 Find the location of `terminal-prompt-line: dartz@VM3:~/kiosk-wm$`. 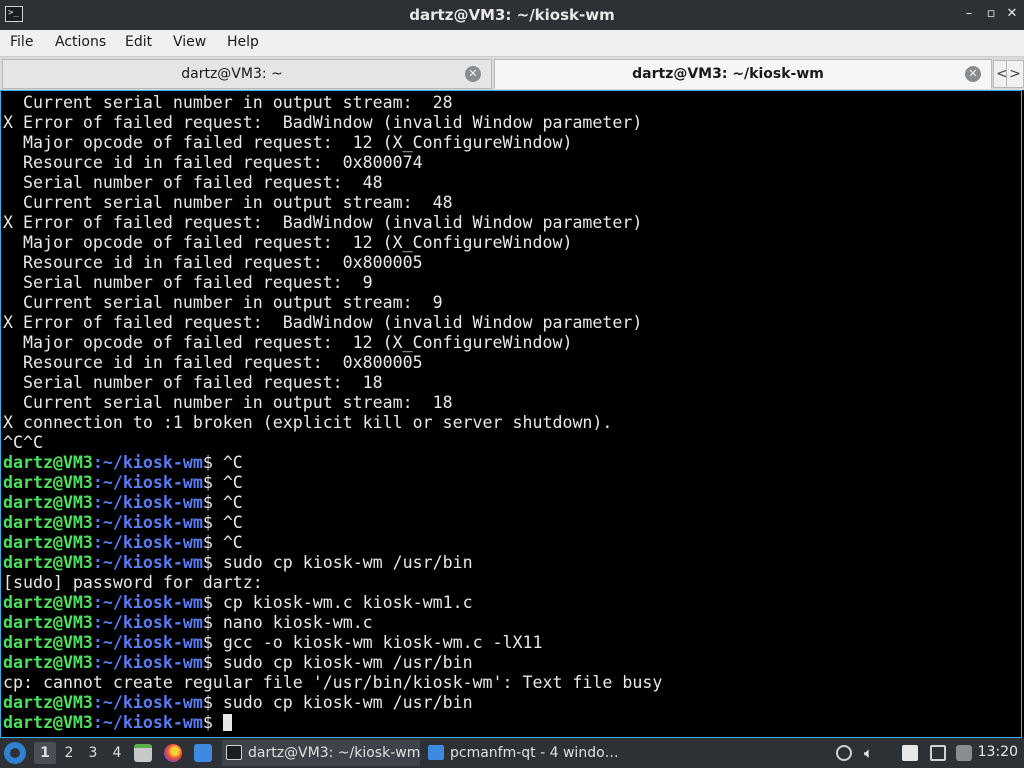

terminal-prompt-line: dartz@VM3:~/kiosk-wm$ is located at coordinates (332, 723).